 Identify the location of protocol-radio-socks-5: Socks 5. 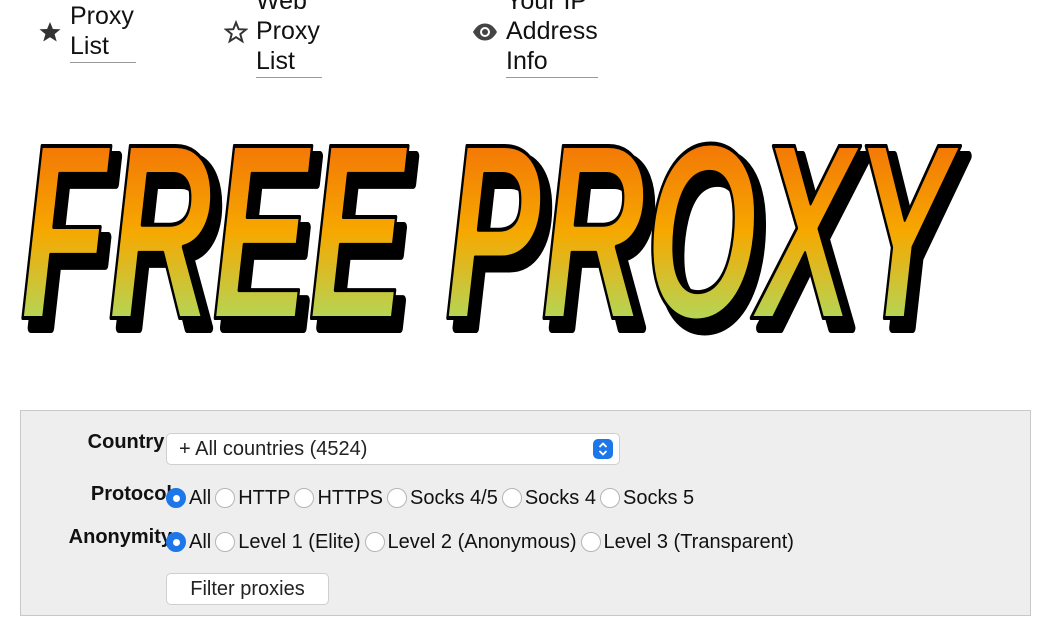
(649, 498).